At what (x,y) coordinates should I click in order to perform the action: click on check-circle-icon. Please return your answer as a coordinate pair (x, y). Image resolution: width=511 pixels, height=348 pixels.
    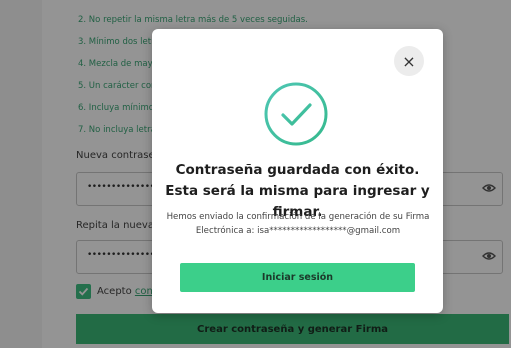
    Looking at the image, I should click on (296, 114).